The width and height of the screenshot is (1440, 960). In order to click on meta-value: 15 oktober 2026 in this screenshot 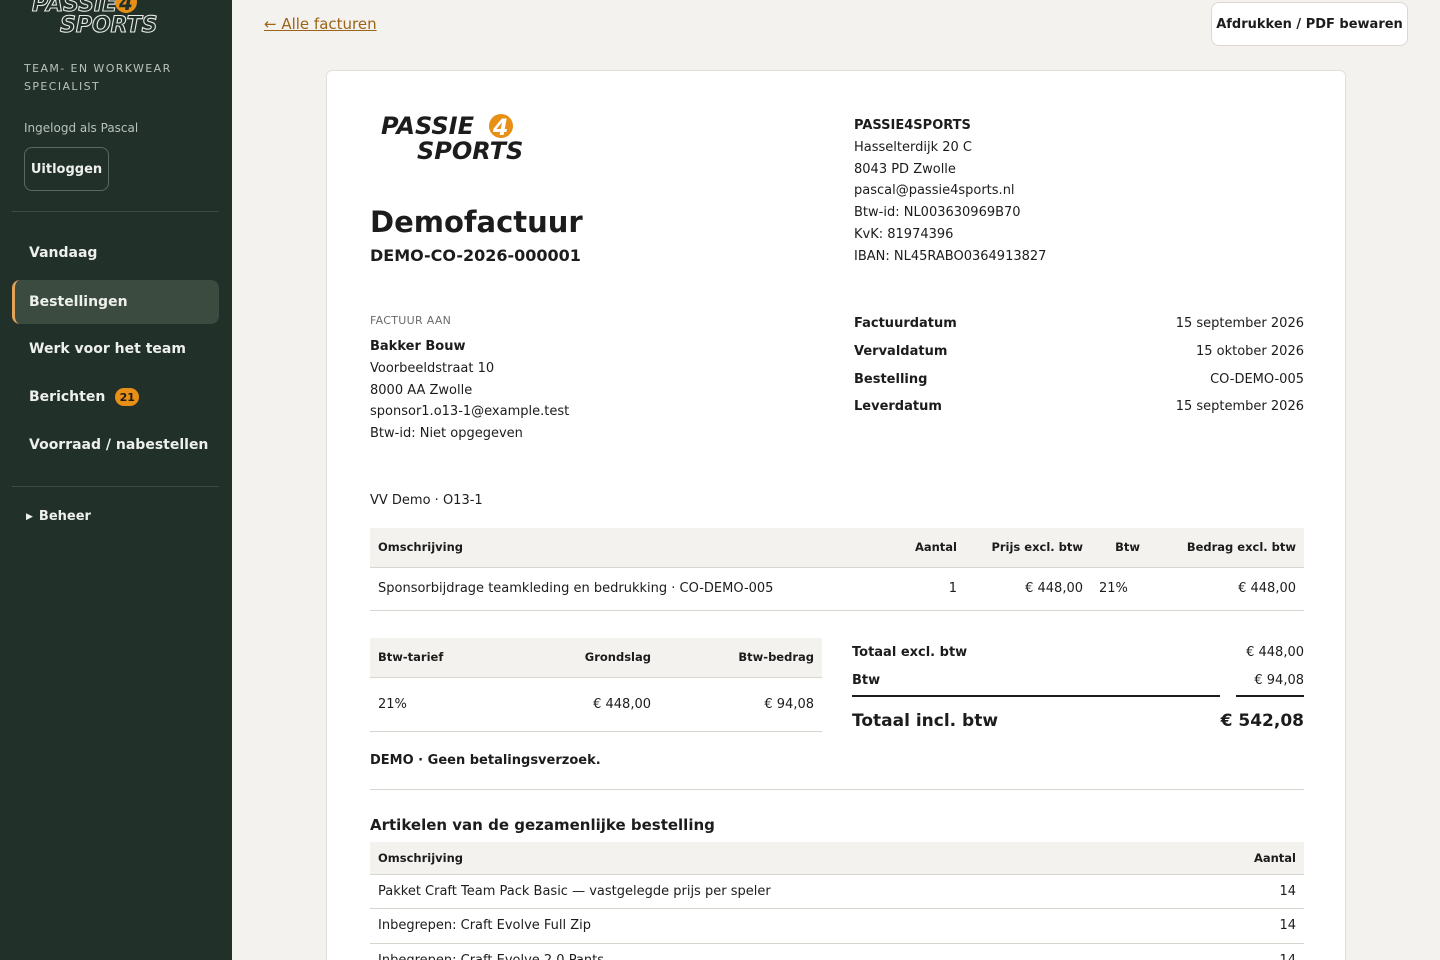, I will do `click(1249, 352)`.